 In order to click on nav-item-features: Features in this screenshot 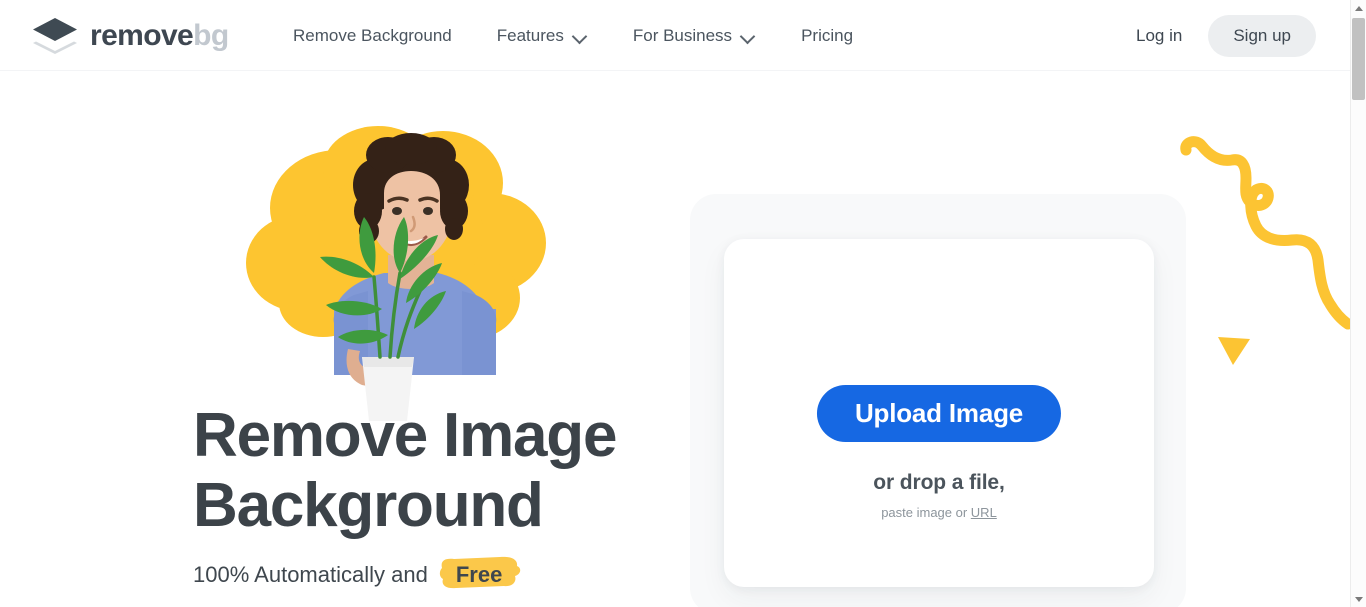, I will do `click(542, 36)`.